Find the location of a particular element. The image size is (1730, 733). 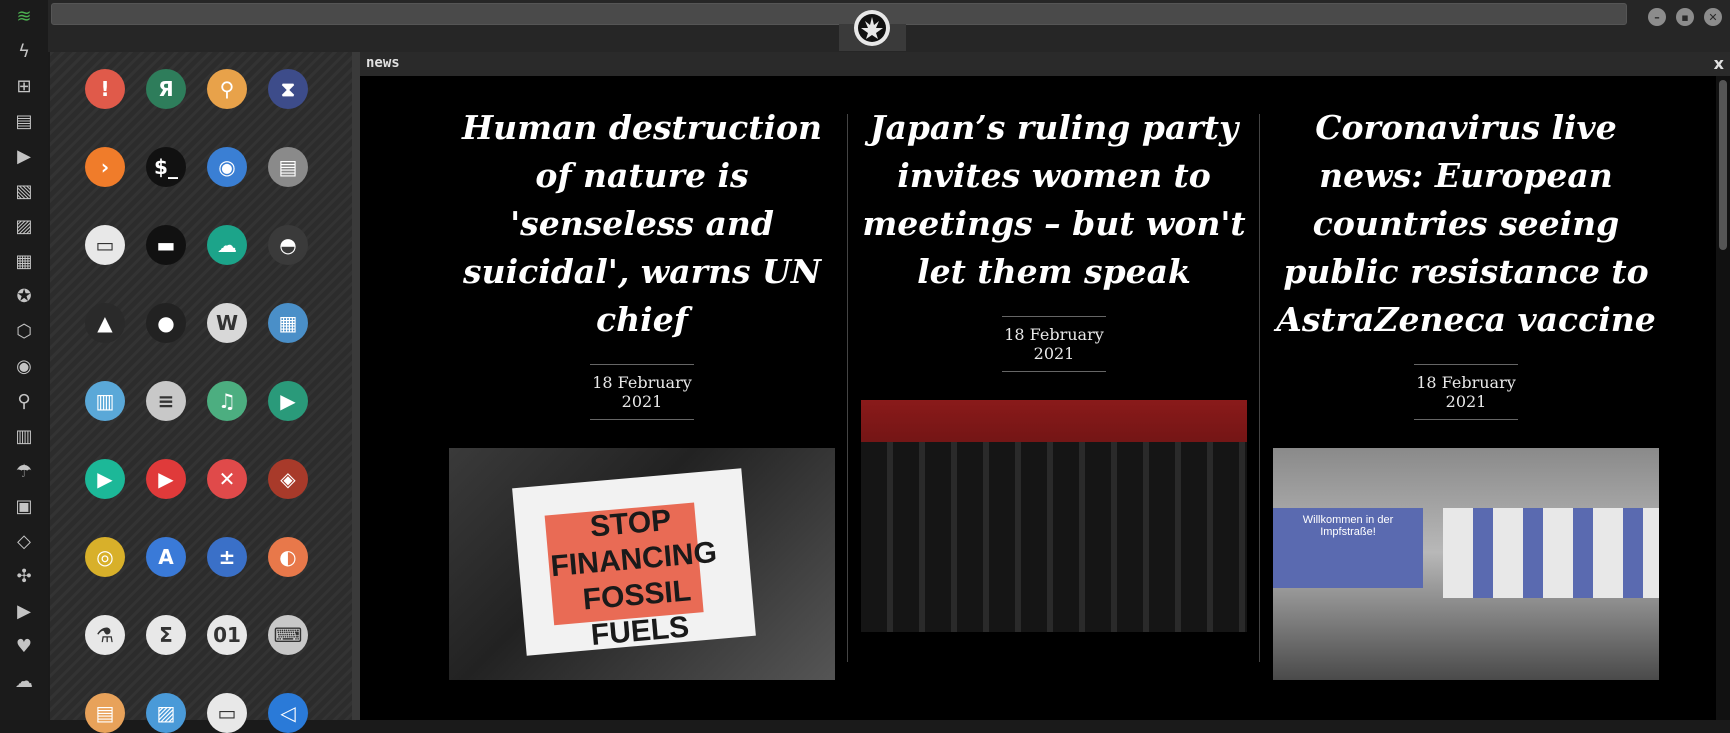

terminal-arrow-app-icon: › is located at coordinates (105, 167).